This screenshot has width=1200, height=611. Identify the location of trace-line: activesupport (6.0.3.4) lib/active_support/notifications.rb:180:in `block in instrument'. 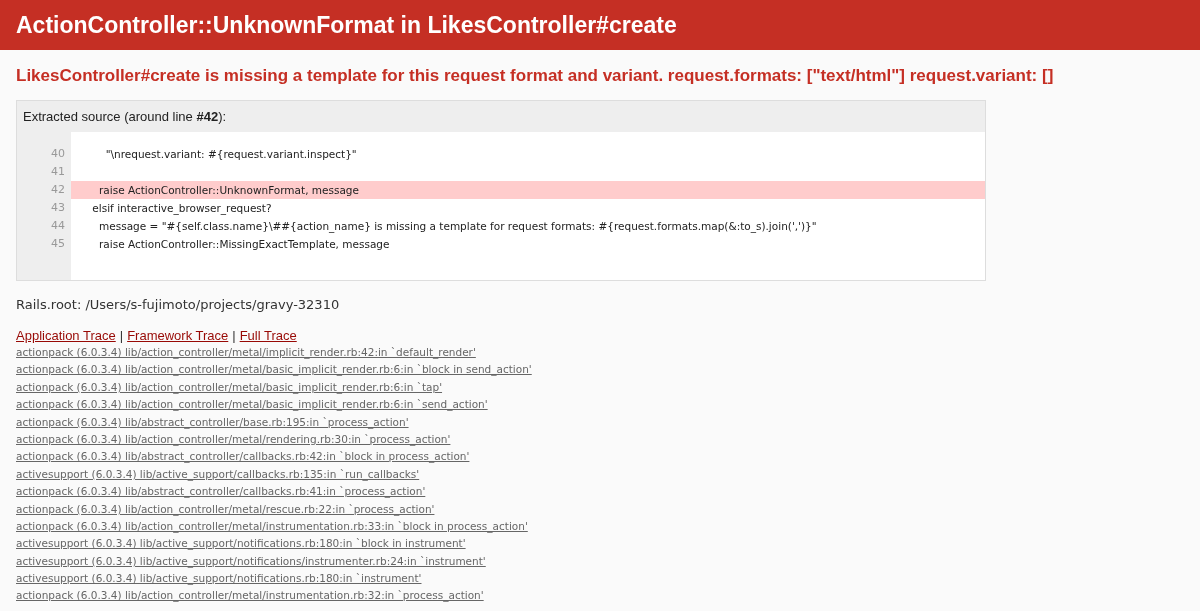
(600, 544).